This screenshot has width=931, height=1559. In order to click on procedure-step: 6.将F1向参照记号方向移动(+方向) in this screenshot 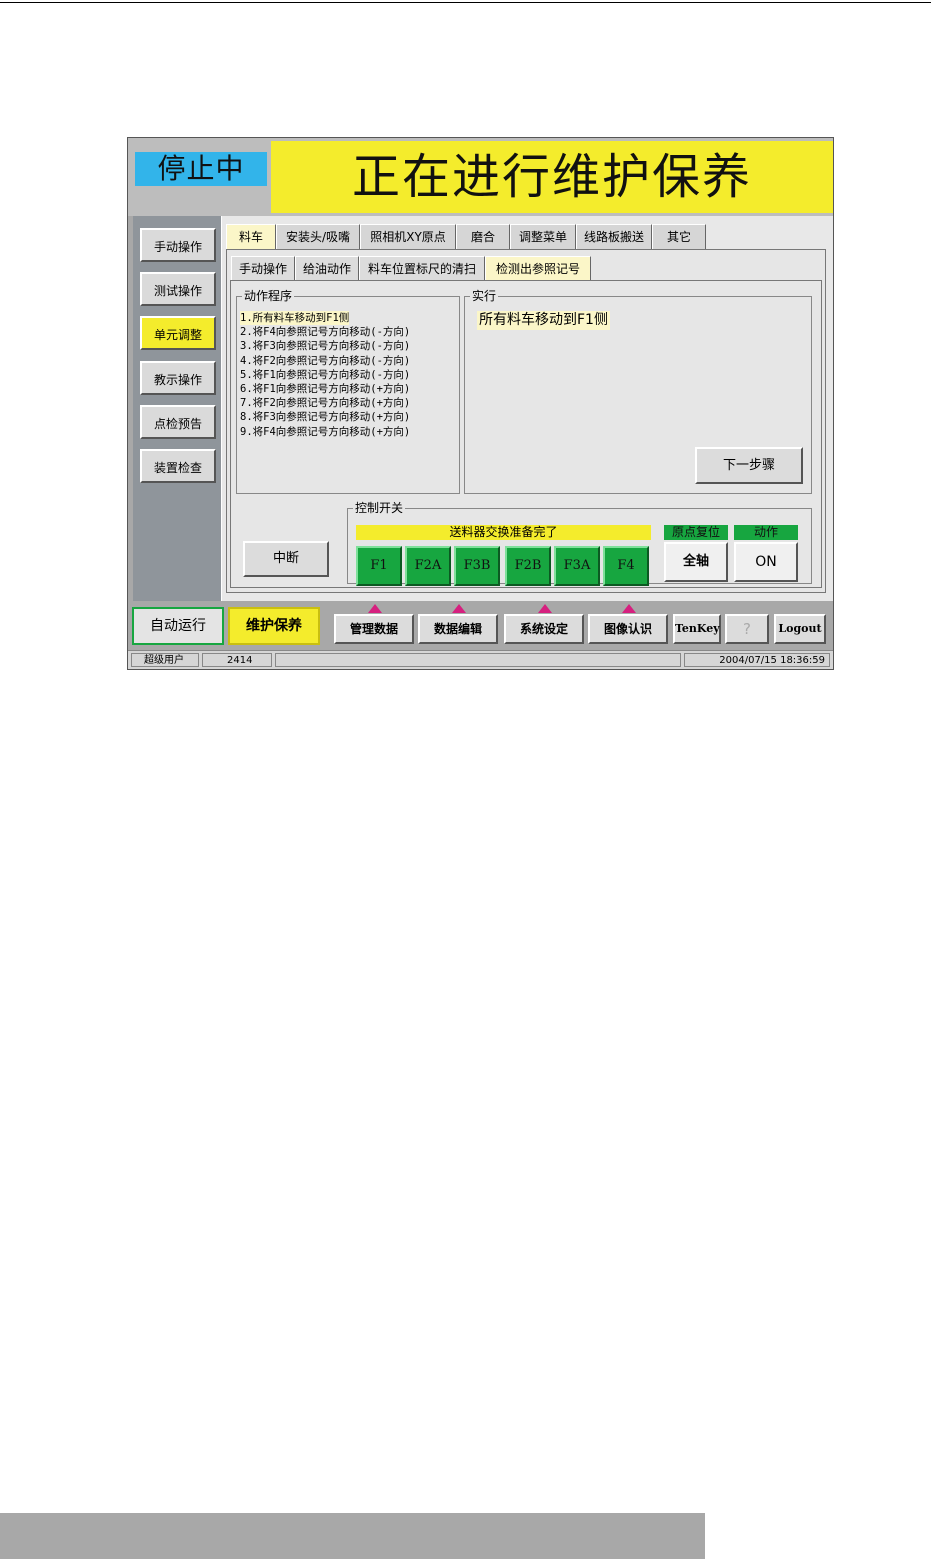, I will do `click(325, 389)`.